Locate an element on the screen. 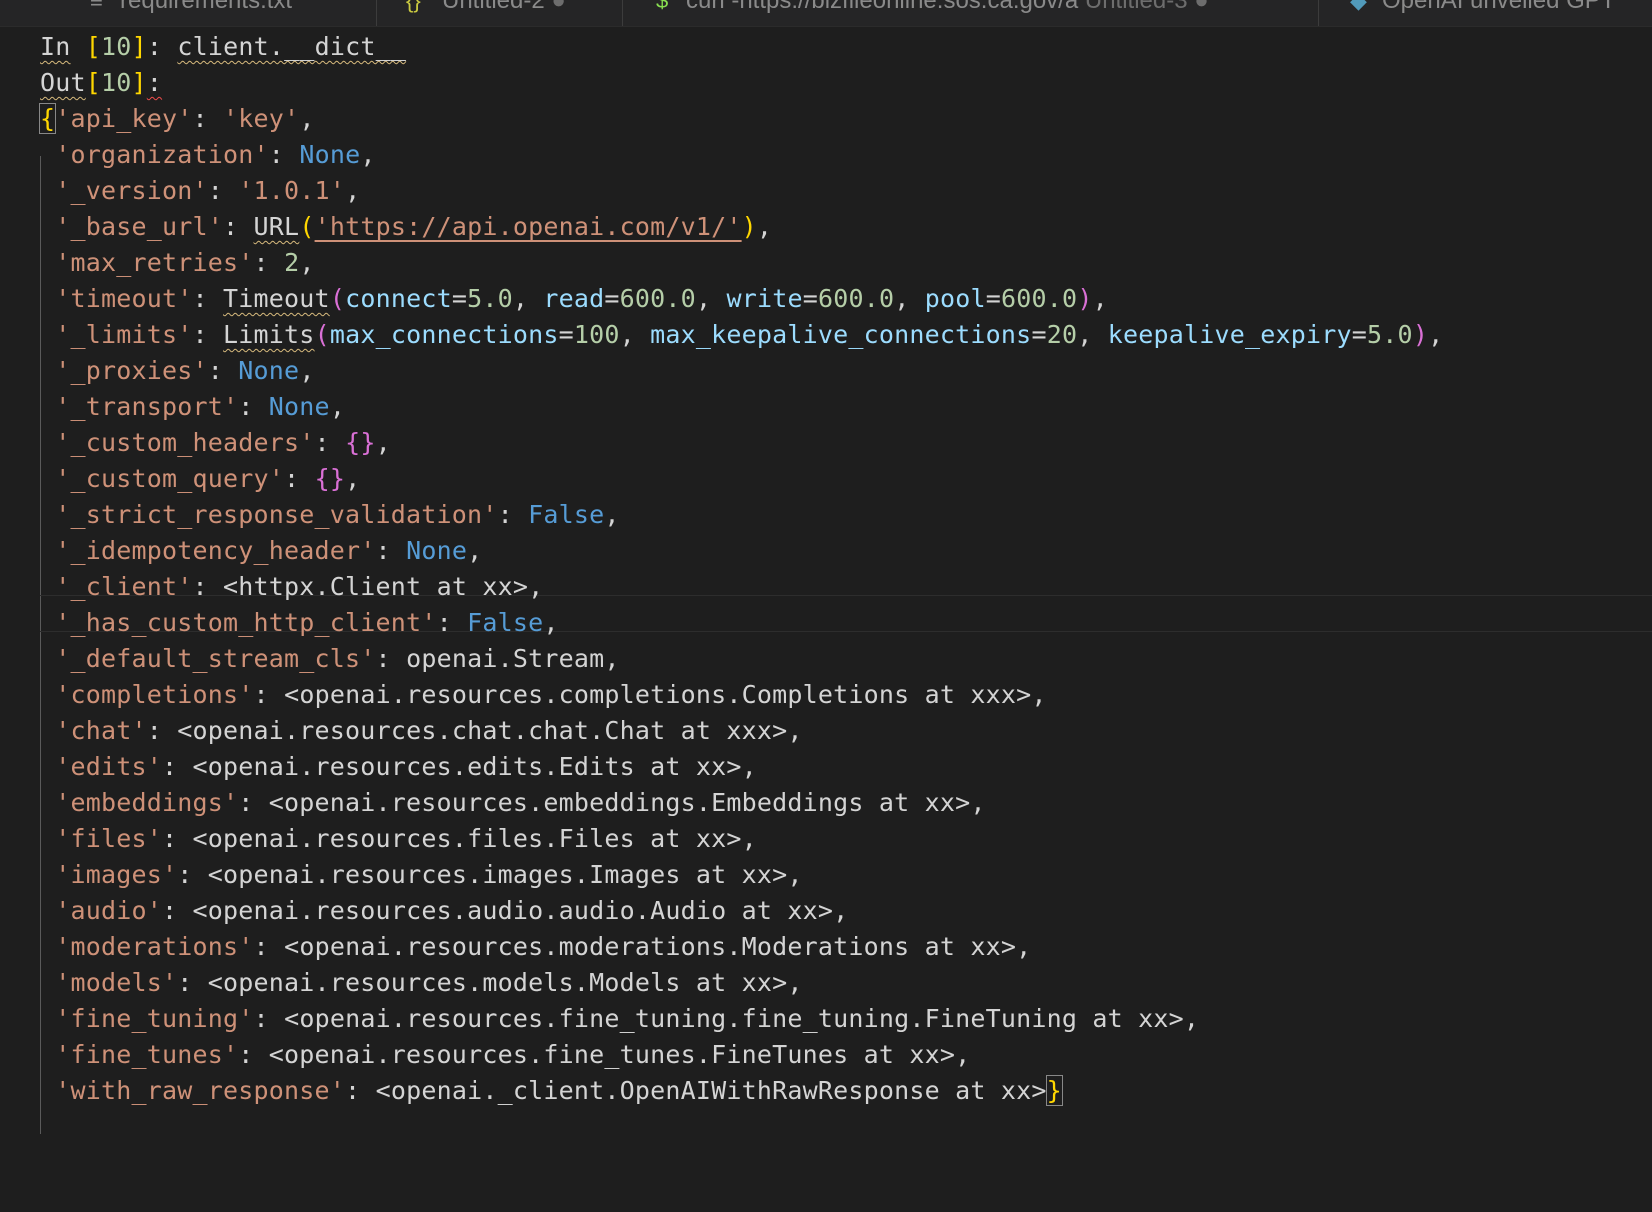  dict-line-organization: 'organization': None, is located at coordinates (215, 154).